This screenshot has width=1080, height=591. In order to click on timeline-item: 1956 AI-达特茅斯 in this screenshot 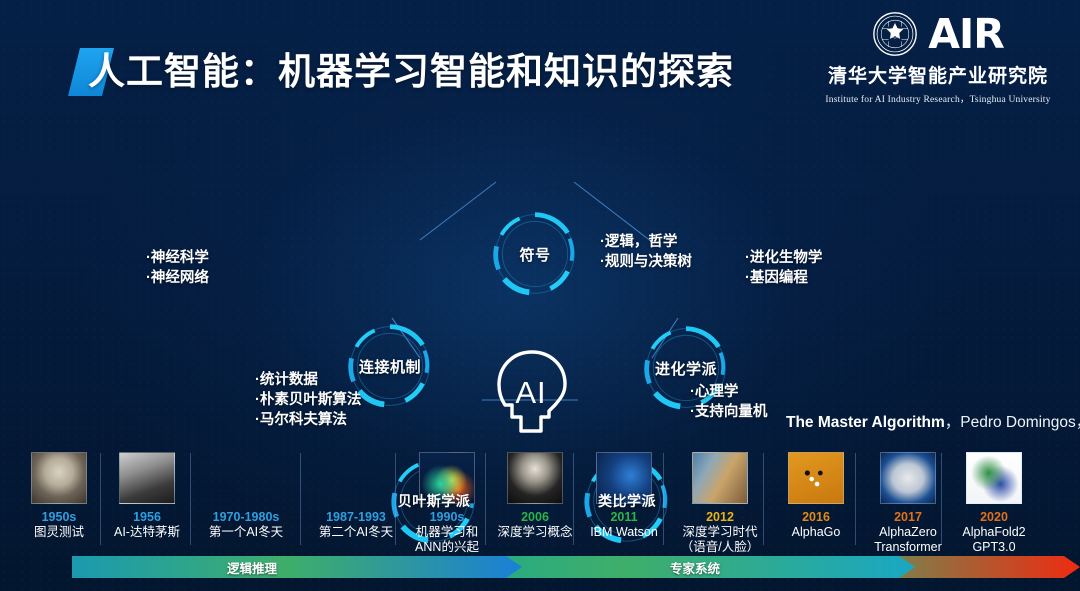, I will do `click(147, 493)`.